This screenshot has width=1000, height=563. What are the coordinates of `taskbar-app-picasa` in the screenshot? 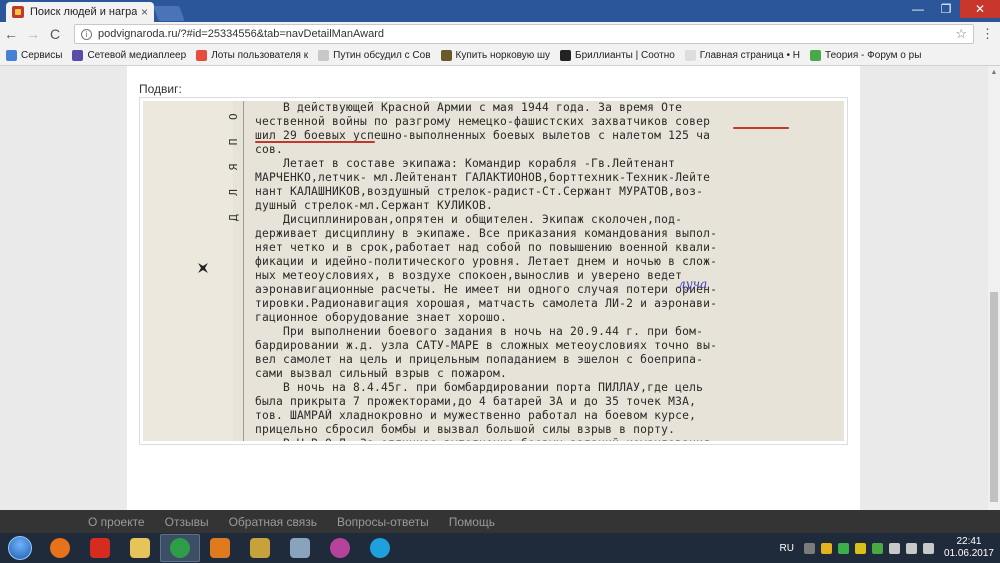 It's located at (340, 548).